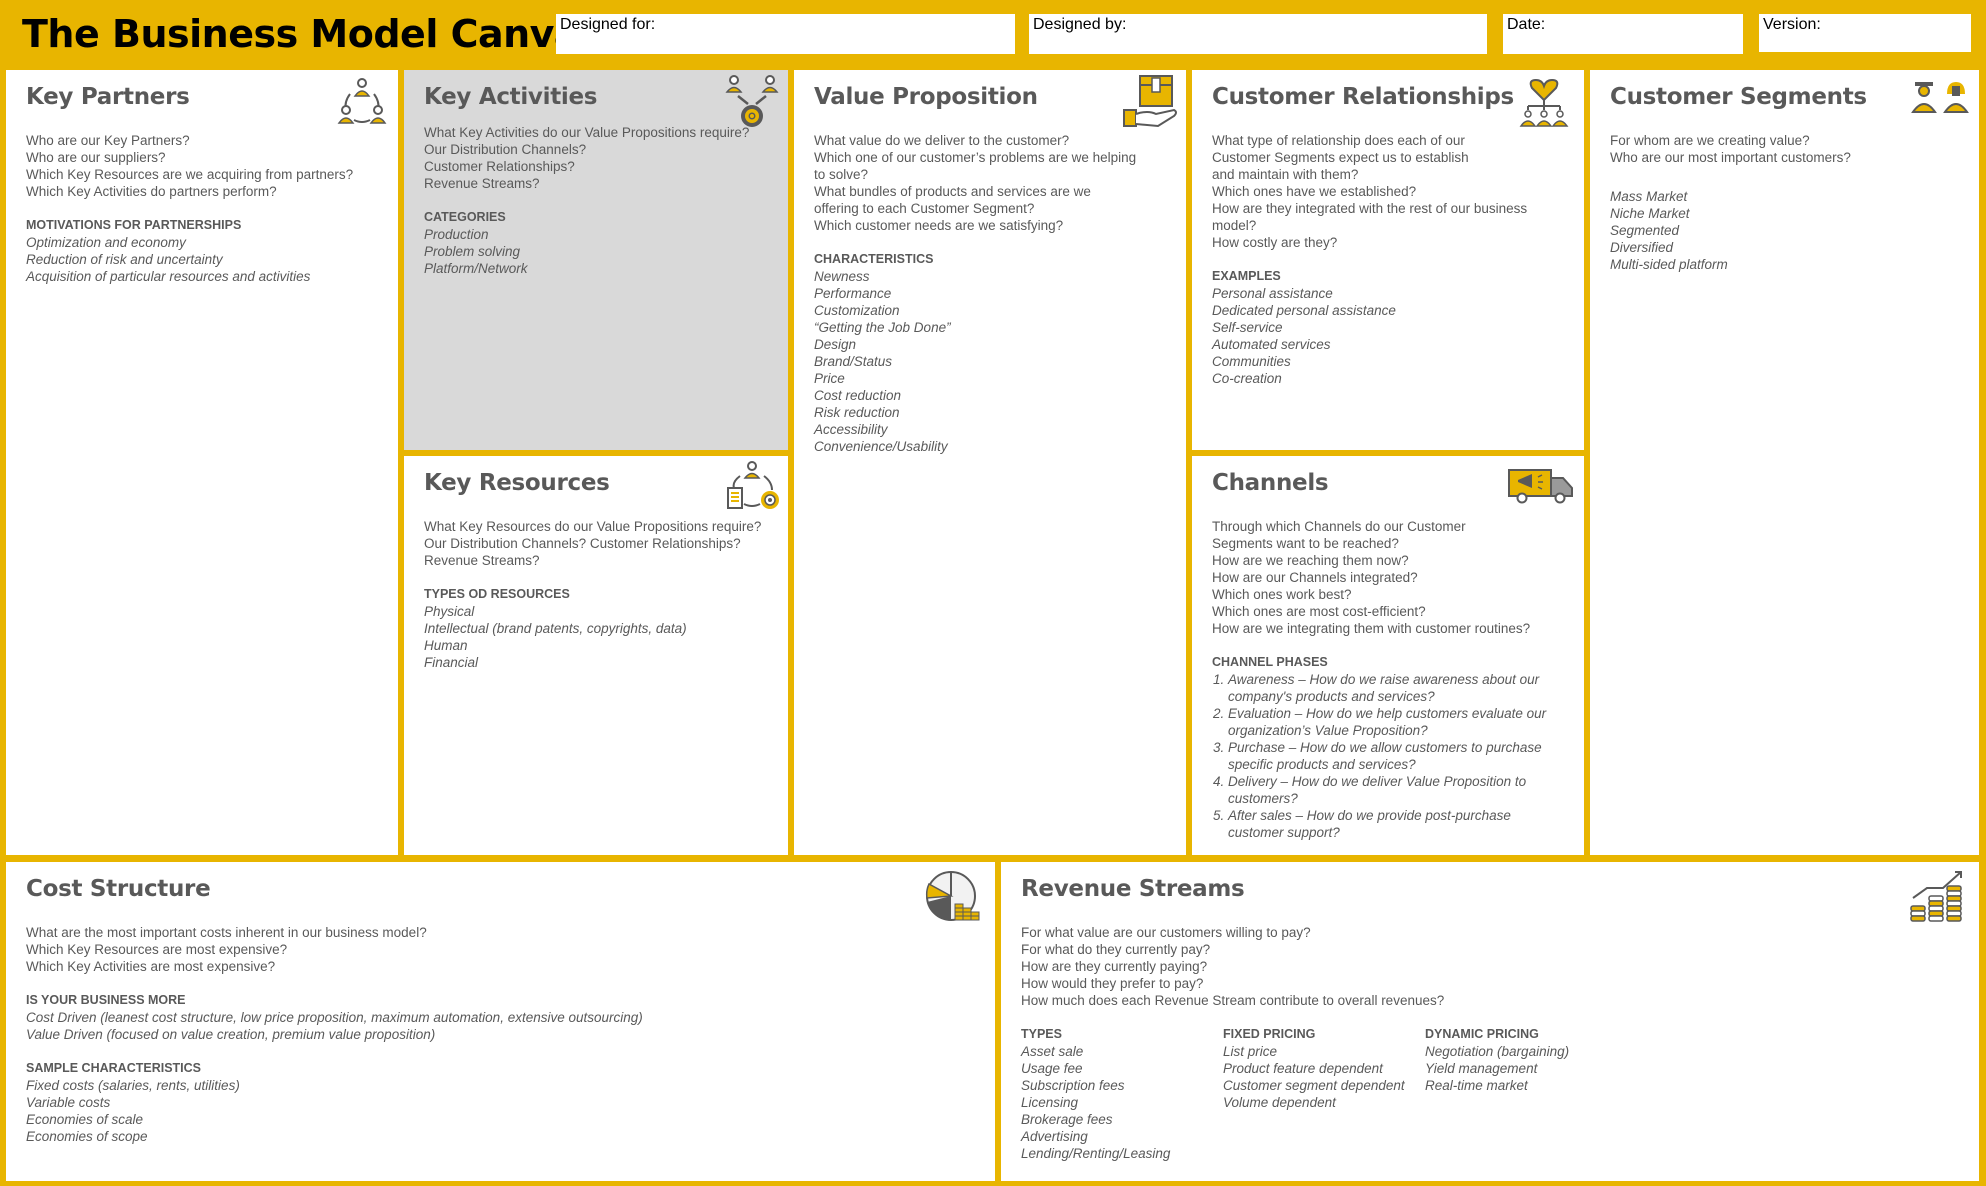 This screenshot has width=1986, height=1186. Describe the element at coordinates (114, 1068) in the screenshot. I see `section-heading: SAMPLE CHARACTERISTICS` at that location.